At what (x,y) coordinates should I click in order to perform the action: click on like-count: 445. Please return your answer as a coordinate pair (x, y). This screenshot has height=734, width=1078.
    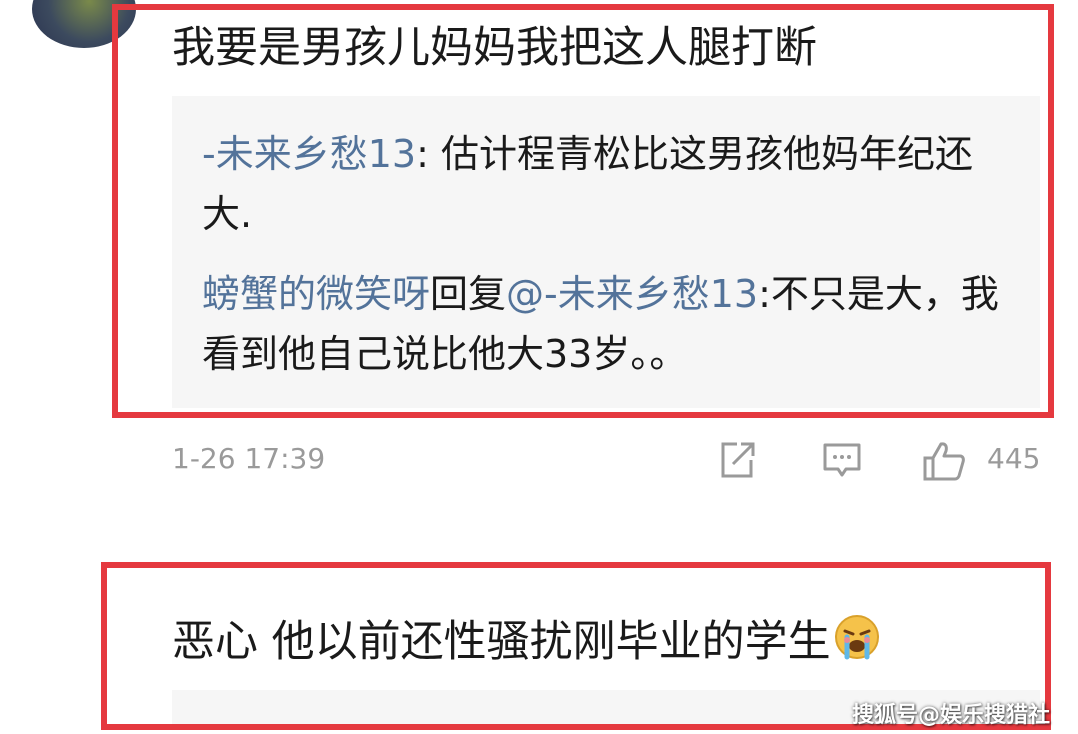
    Looking at the image, I should click on (1014, 458).